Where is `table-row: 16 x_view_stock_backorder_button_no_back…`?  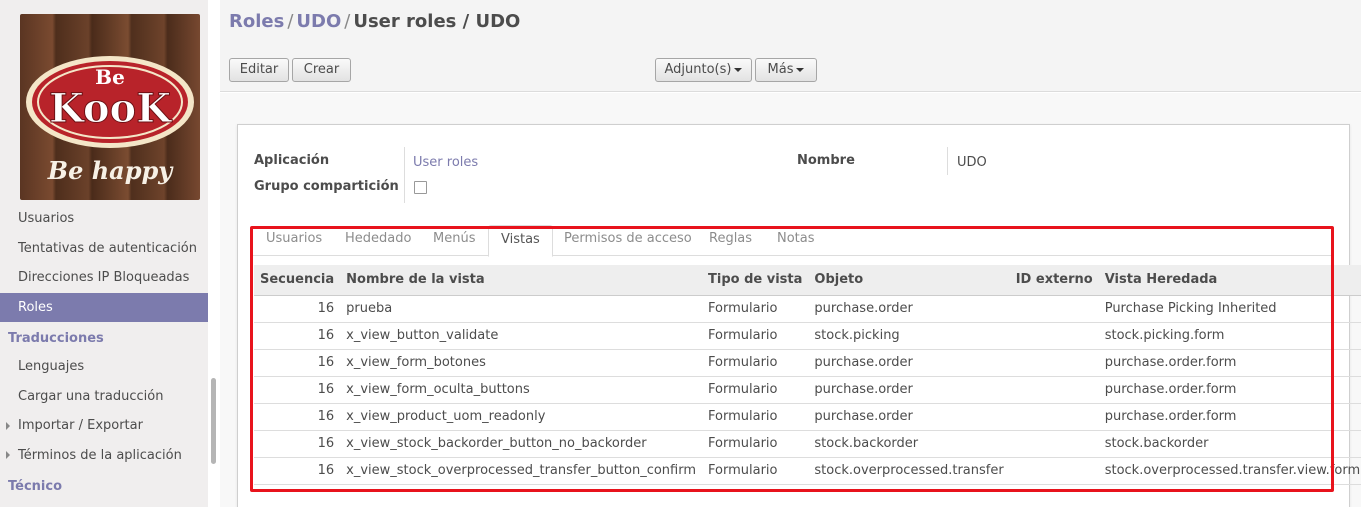
table-row: 16 x_view_stock_backorder_button_no_back… is located at coordinates (807, 444).